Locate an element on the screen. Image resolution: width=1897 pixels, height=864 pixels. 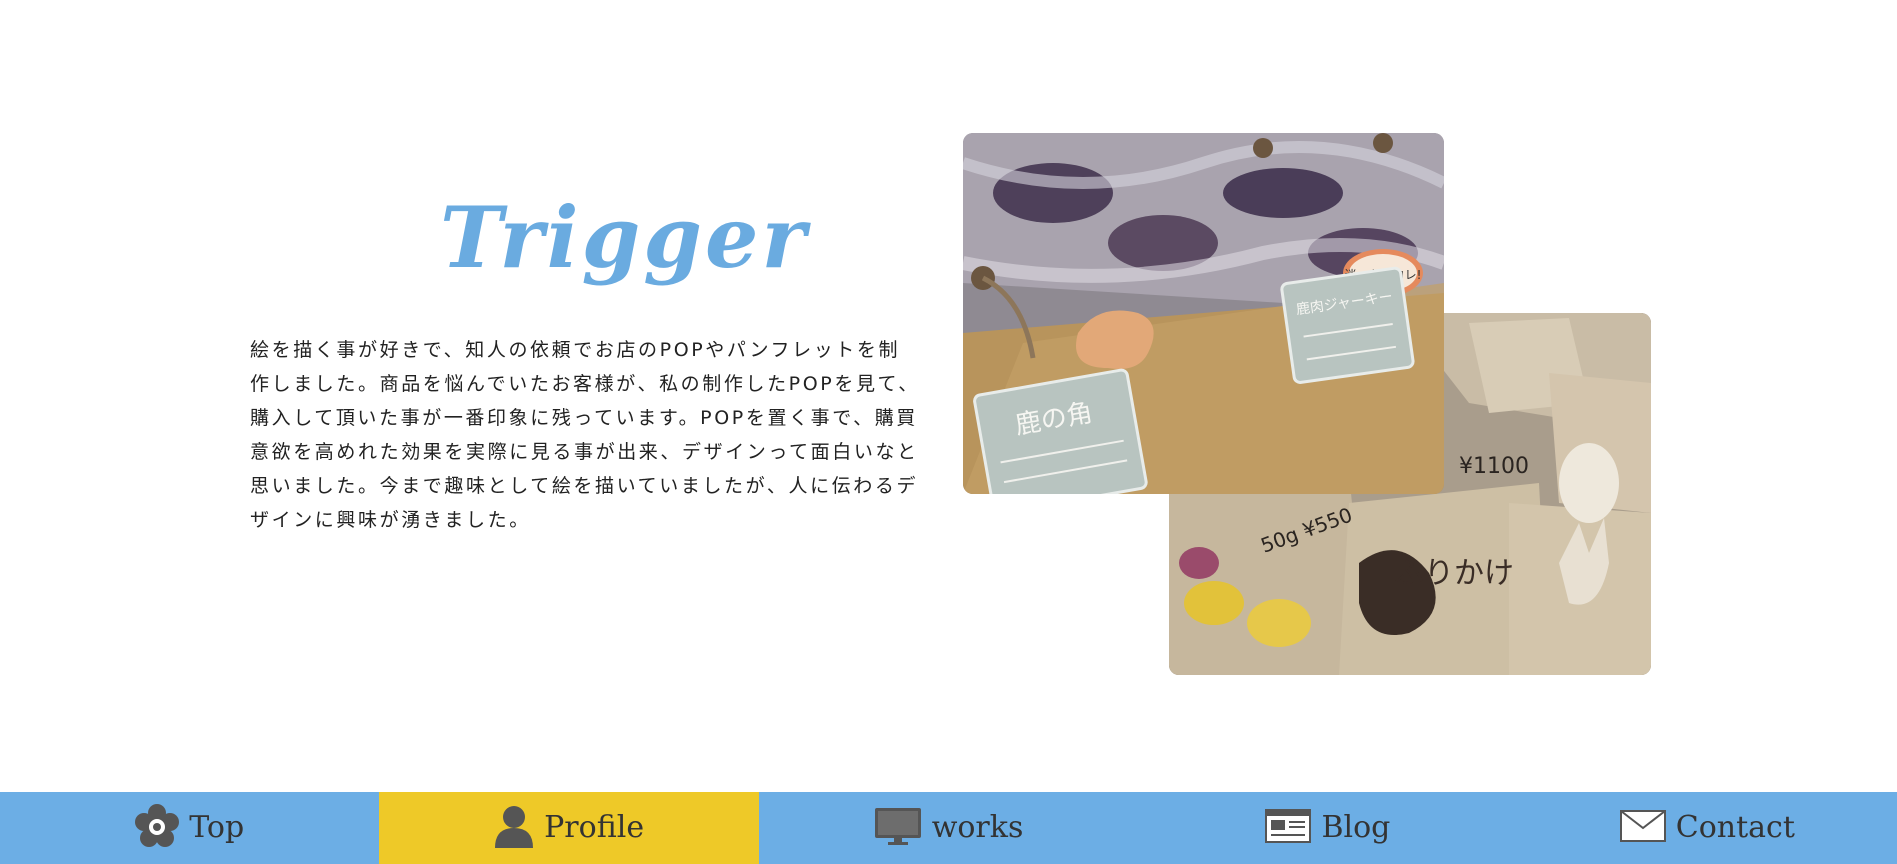
section-title: Trigger is located at coordinates (624, 238).